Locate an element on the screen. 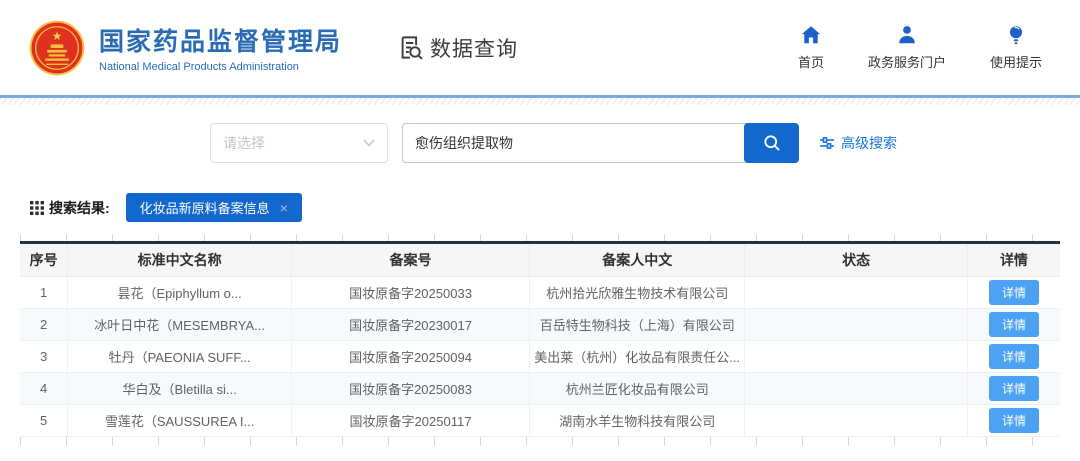 The width and height of the screenshot is (1080, 461). results-label: 搜索结果: is located at coordinates (70, 208).